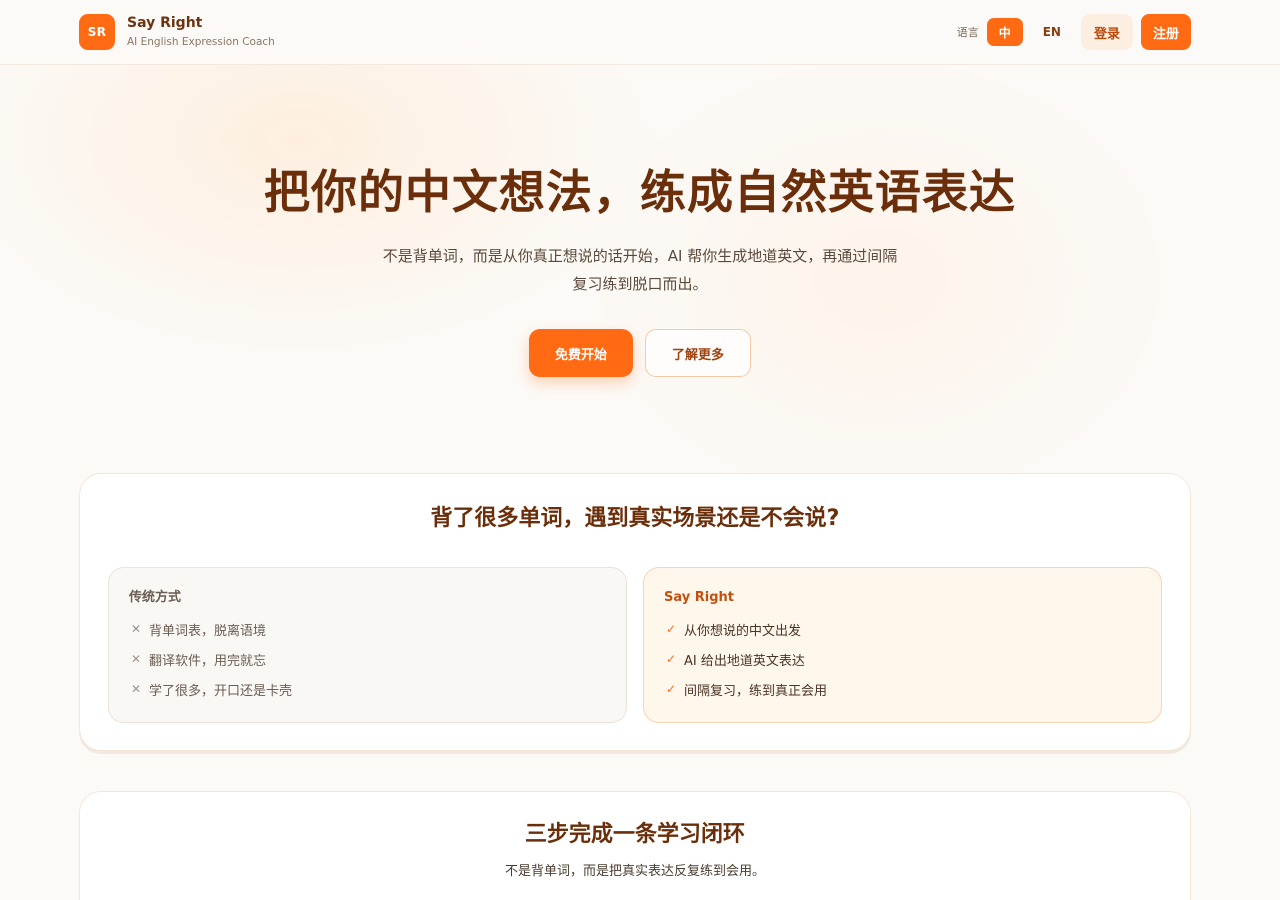 This screenshot has height=900, width=1280. I want to click on traditional-list: ✕ 背单词表，脱离语境 ✕ 翻译软件，用完就忘 ✕ 学了很多，开口还是卡壳, so click(367, 659).